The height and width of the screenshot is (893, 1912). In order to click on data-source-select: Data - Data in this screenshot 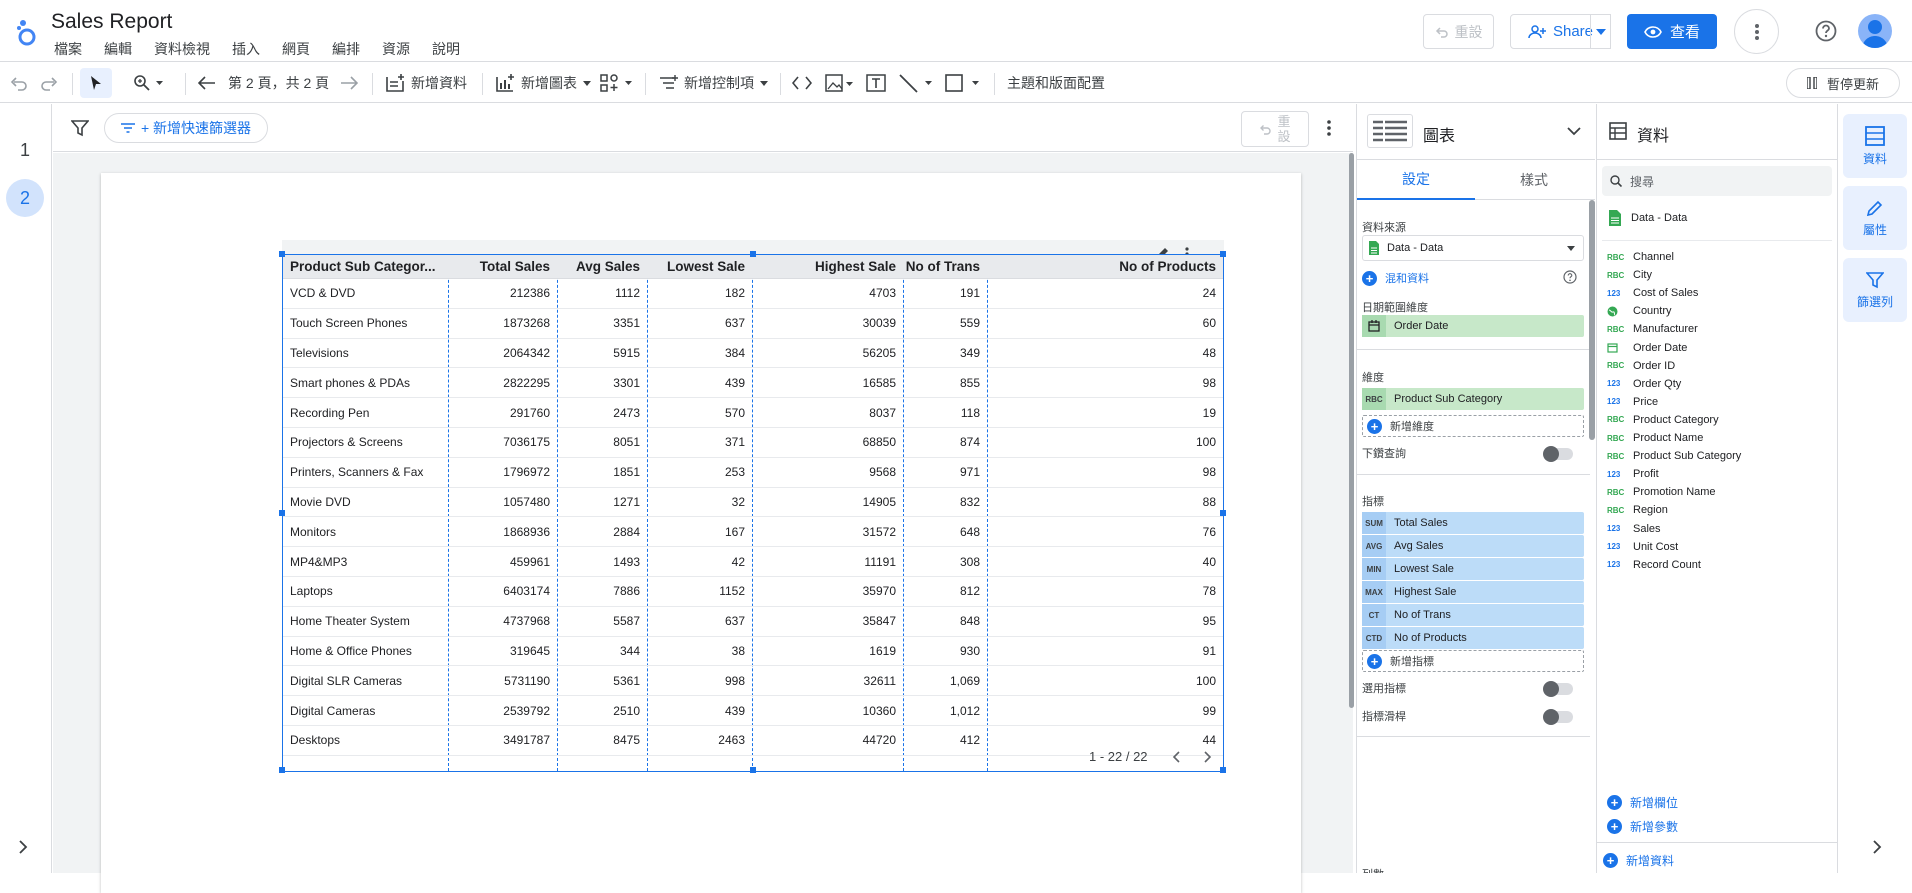, I will do `click(1473, 248)`.